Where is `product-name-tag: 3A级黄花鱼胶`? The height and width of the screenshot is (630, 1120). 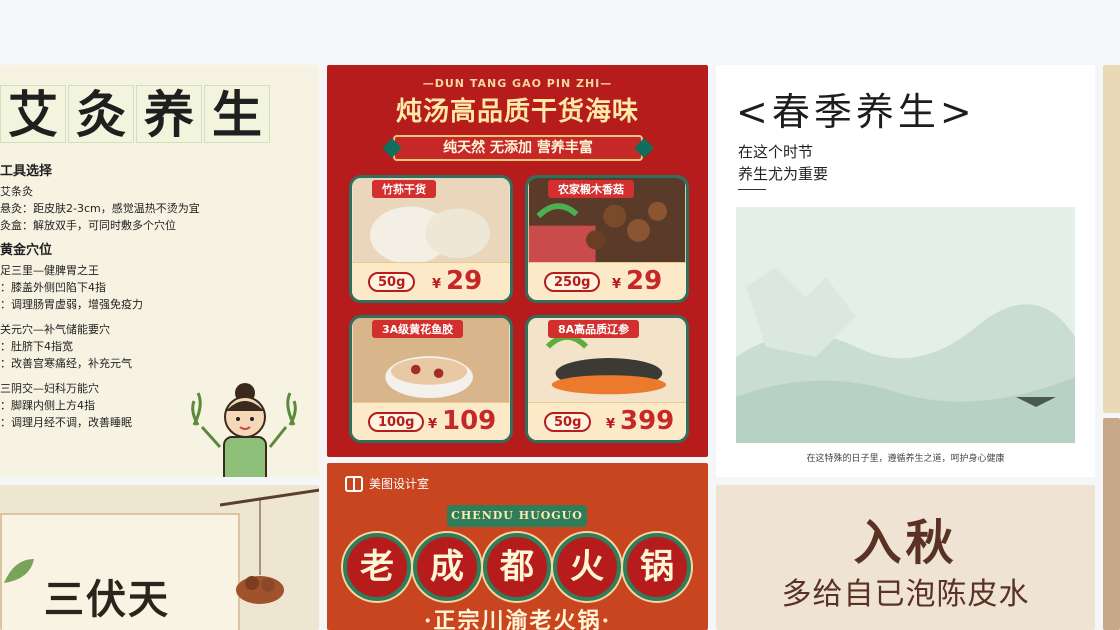
product-name-tag: 3A级黄花鱼胶 is located at coordinates (418, 329).